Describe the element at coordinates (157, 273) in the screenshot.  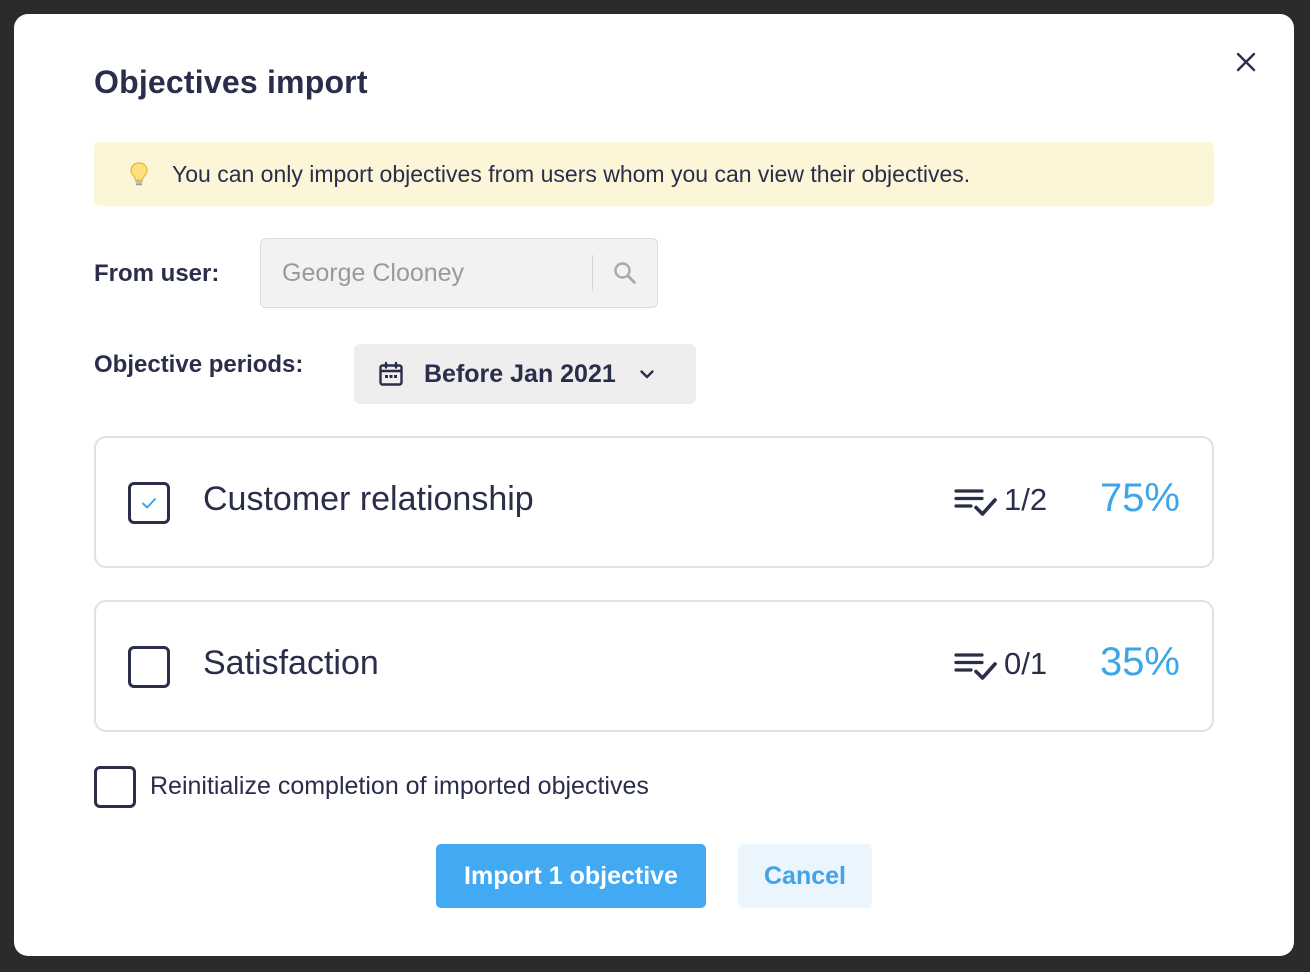
I see `from-user-label: From user:` at that location.